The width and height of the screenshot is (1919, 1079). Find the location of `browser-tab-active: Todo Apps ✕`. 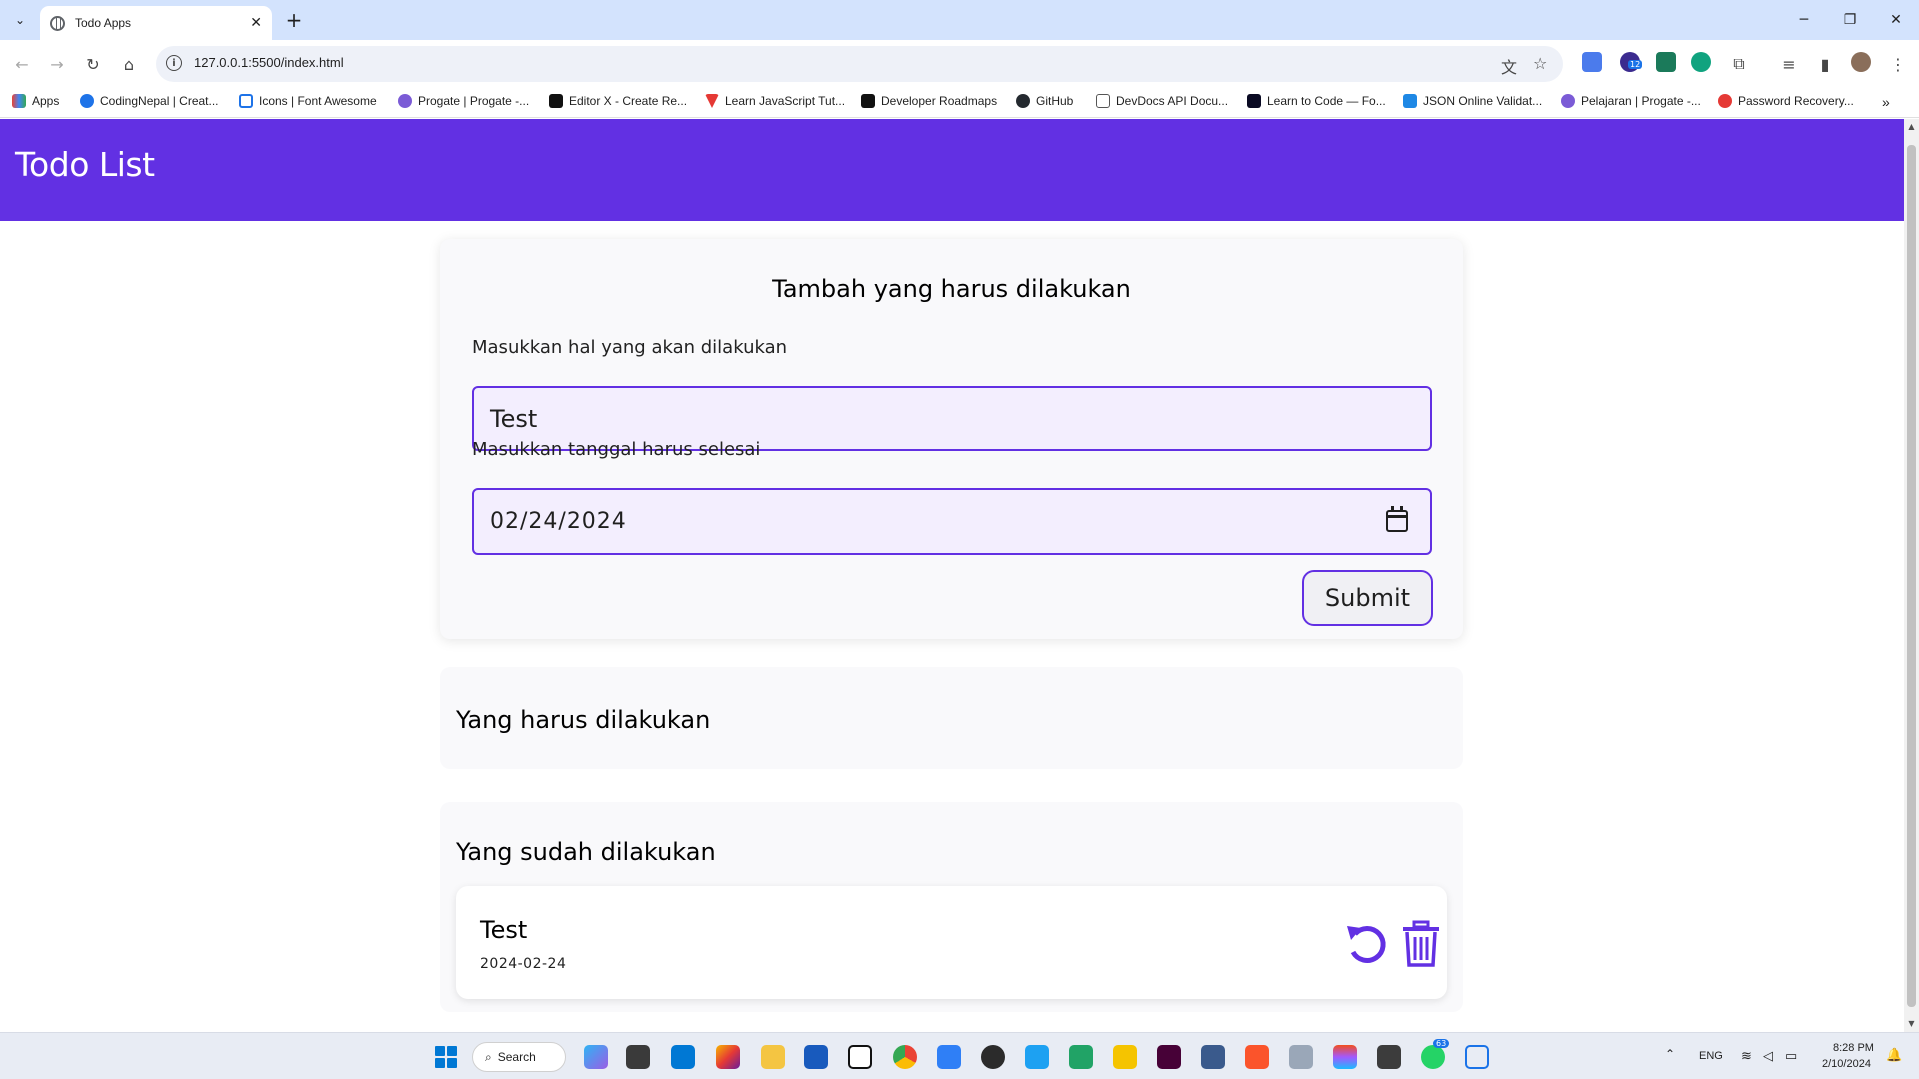

browser-tab-active: Todo Apps ✕ is located at coordinates (156, 23).